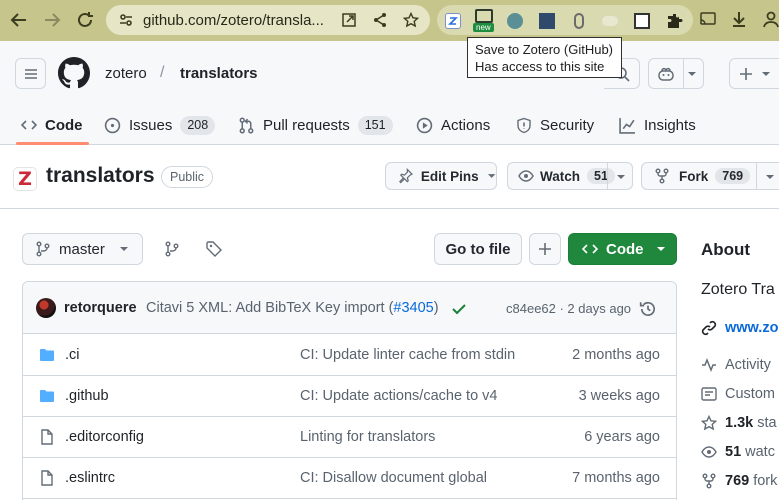 The image size is (779, 500). Describe the element at coordinates (483, 27) in the screenshot. I see `new-badge: new` at that location.